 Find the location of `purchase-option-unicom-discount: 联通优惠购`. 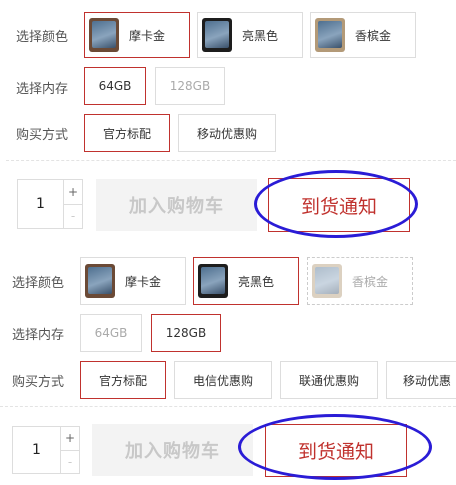

purchase-option-unicom-discount: 联通优惠购 is located at coordinates (329, 380).